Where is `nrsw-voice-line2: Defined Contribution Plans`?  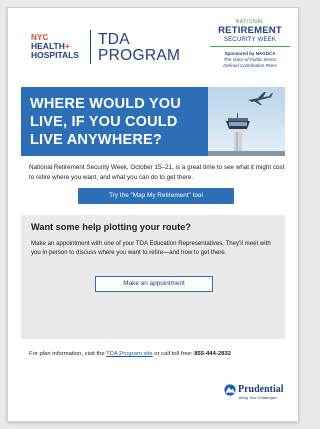 nrsw-voice-line2: Defined Contribution Plans is located at coordinates (250, 65).